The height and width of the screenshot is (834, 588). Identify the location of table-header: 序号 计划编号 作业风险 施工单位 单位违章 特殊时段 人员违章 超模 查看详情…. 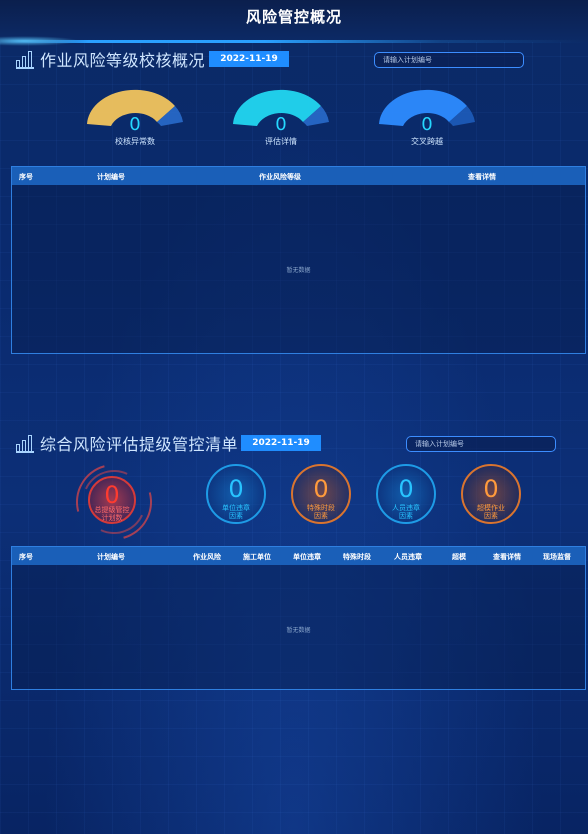
(298, 556).